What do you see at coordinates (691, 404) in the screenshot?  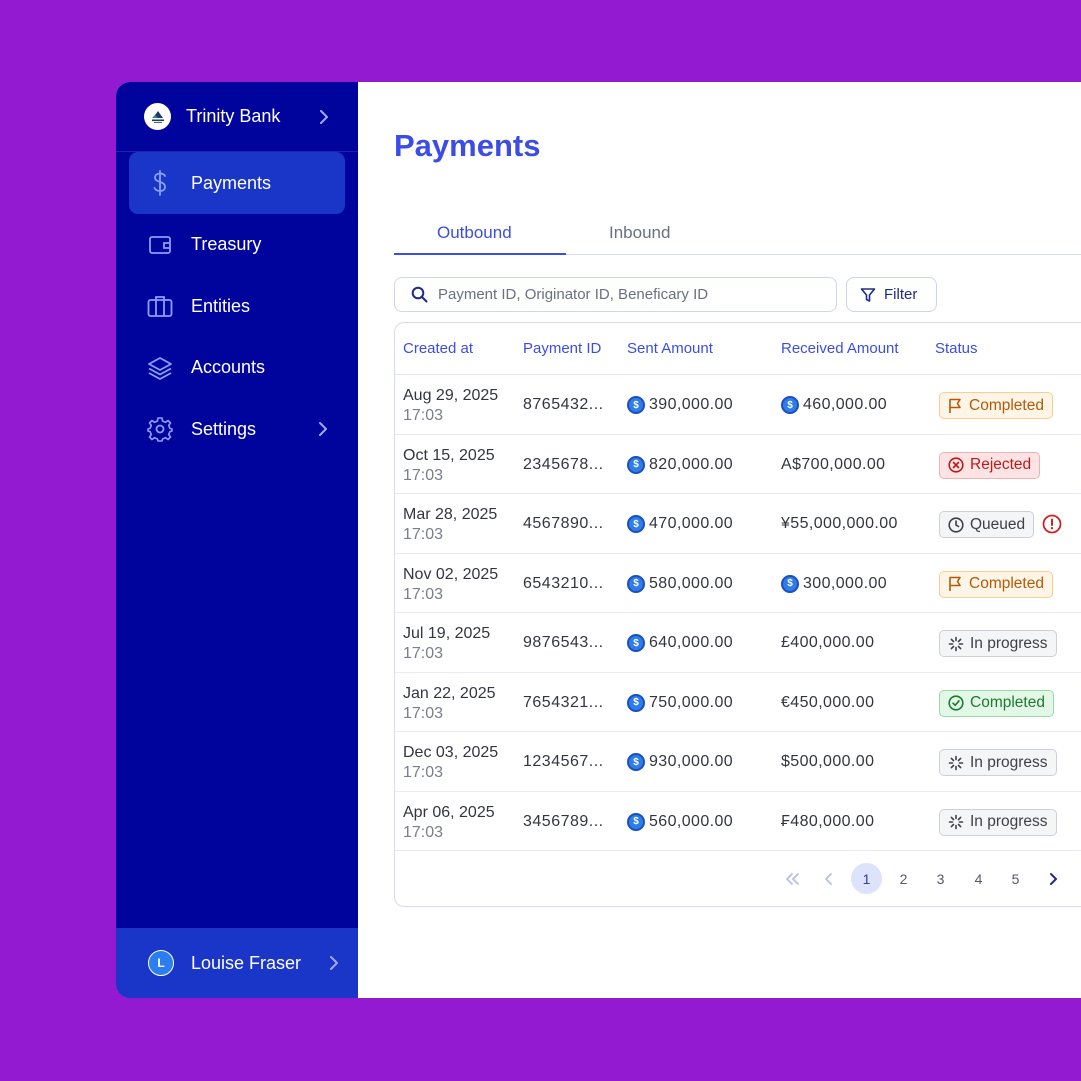 I see `amount-text: 390,000.00` at bounding box center [691, 404].